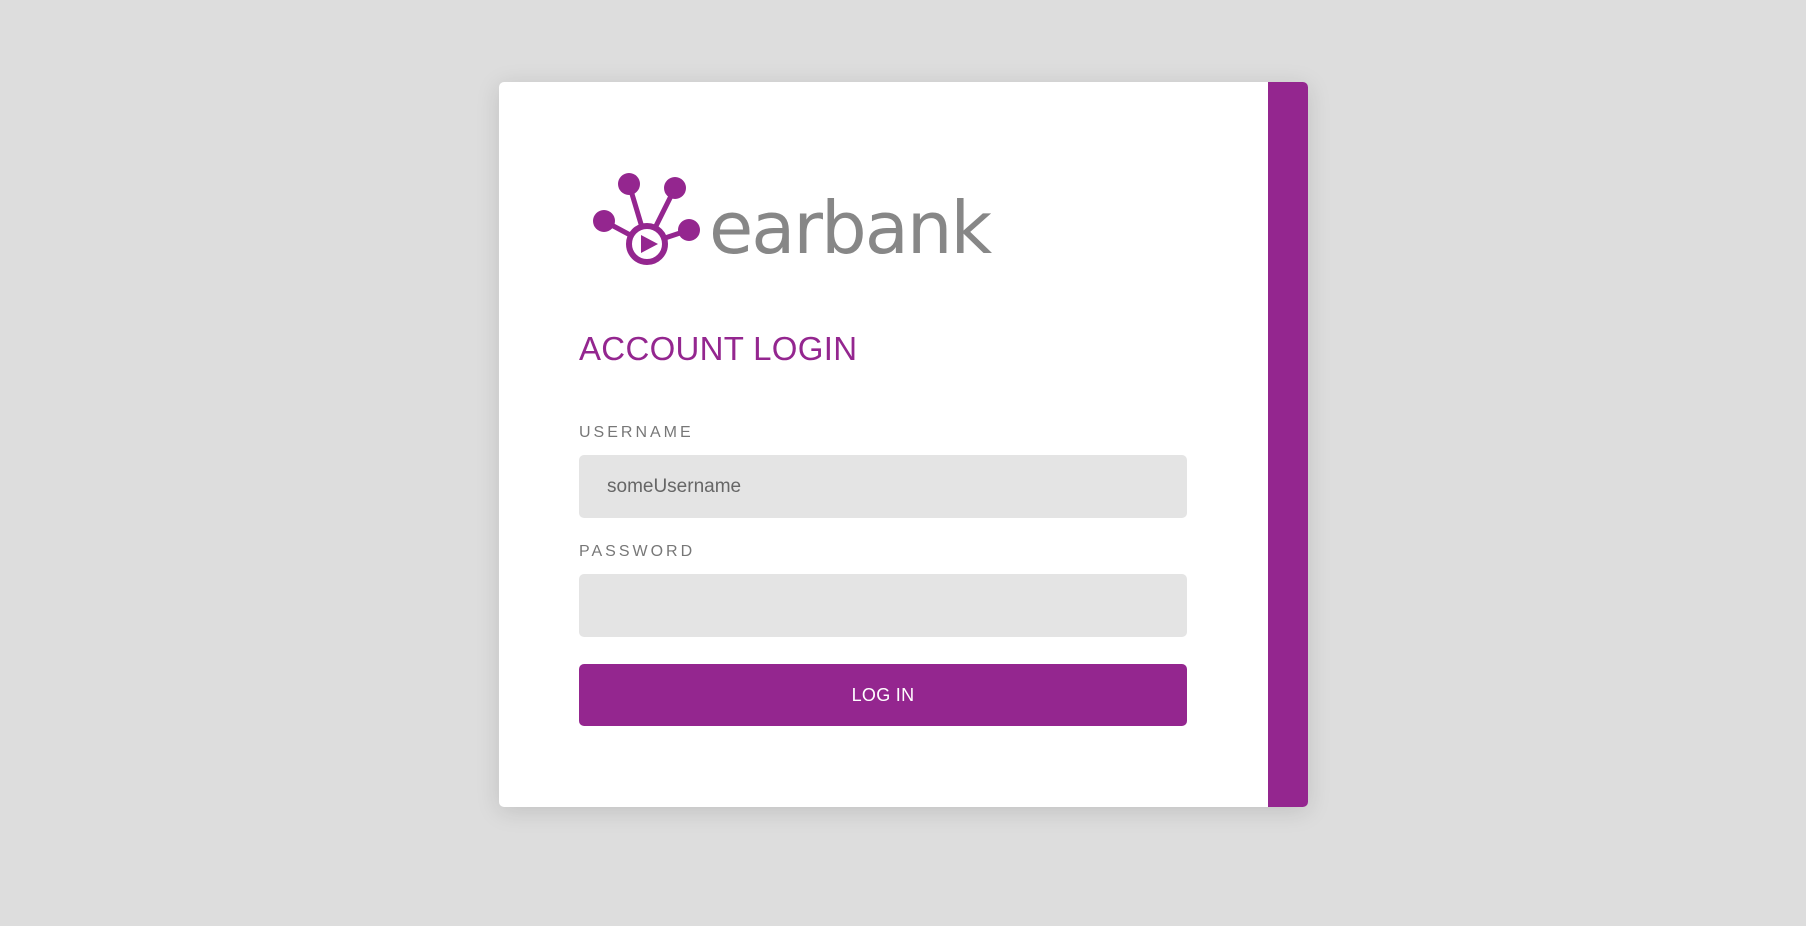  Describe the element at coordinates (636, 432) in the screenshot. I see `username-label: USERNAME` at that location.